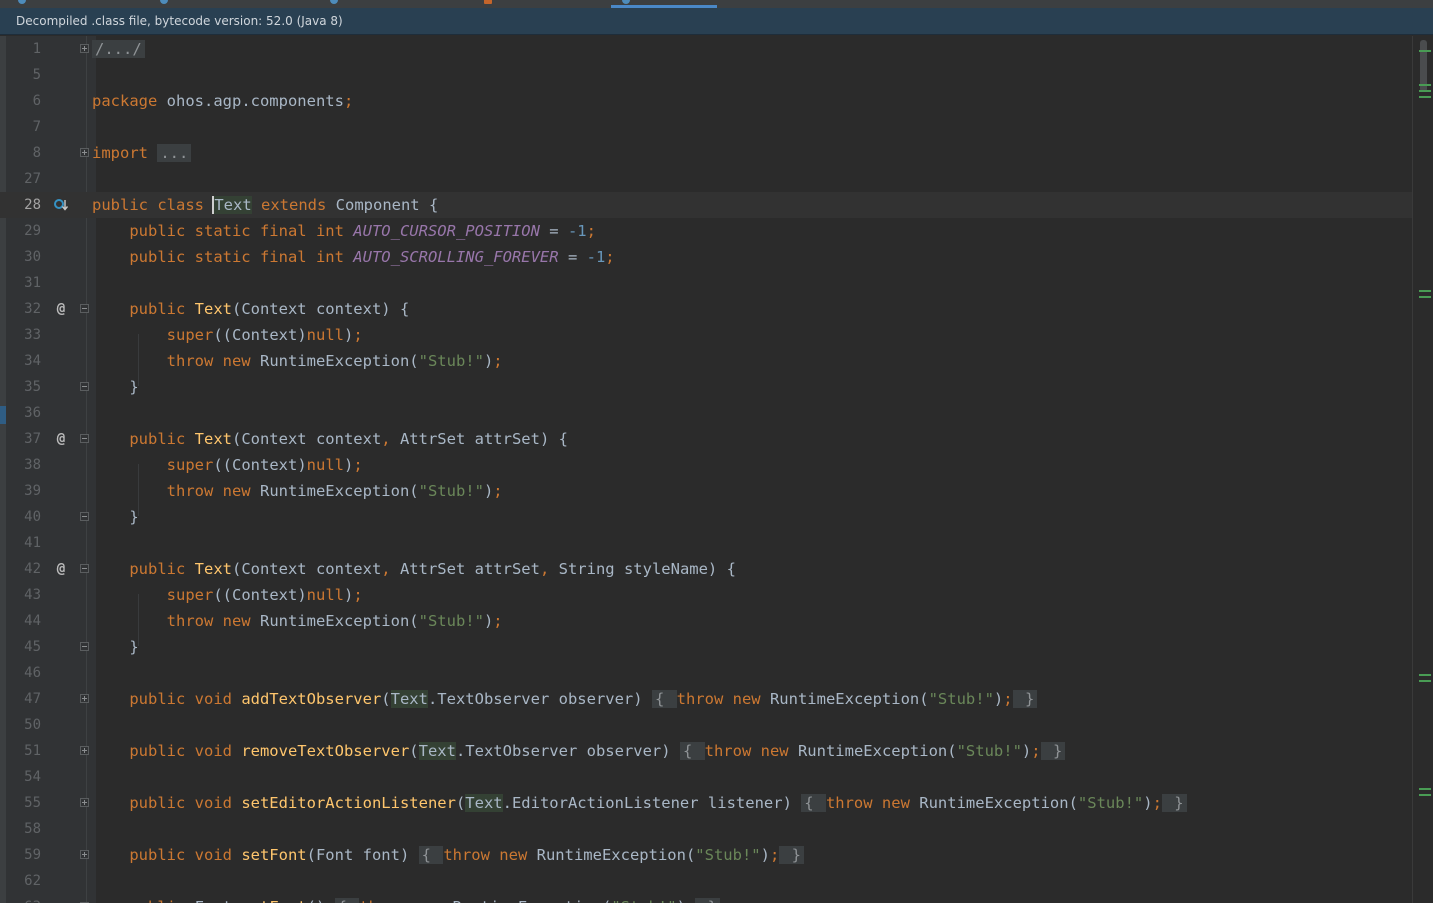 This screenshot has height=903, width=1433. I want to click on line-number: 47, so click(32, 699).